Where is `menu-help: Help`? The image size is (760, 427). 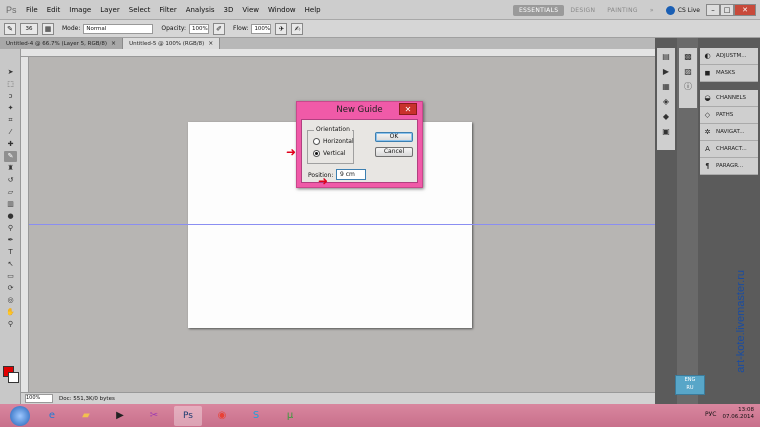
menu-help: Help is located at coordinates (313, 10).